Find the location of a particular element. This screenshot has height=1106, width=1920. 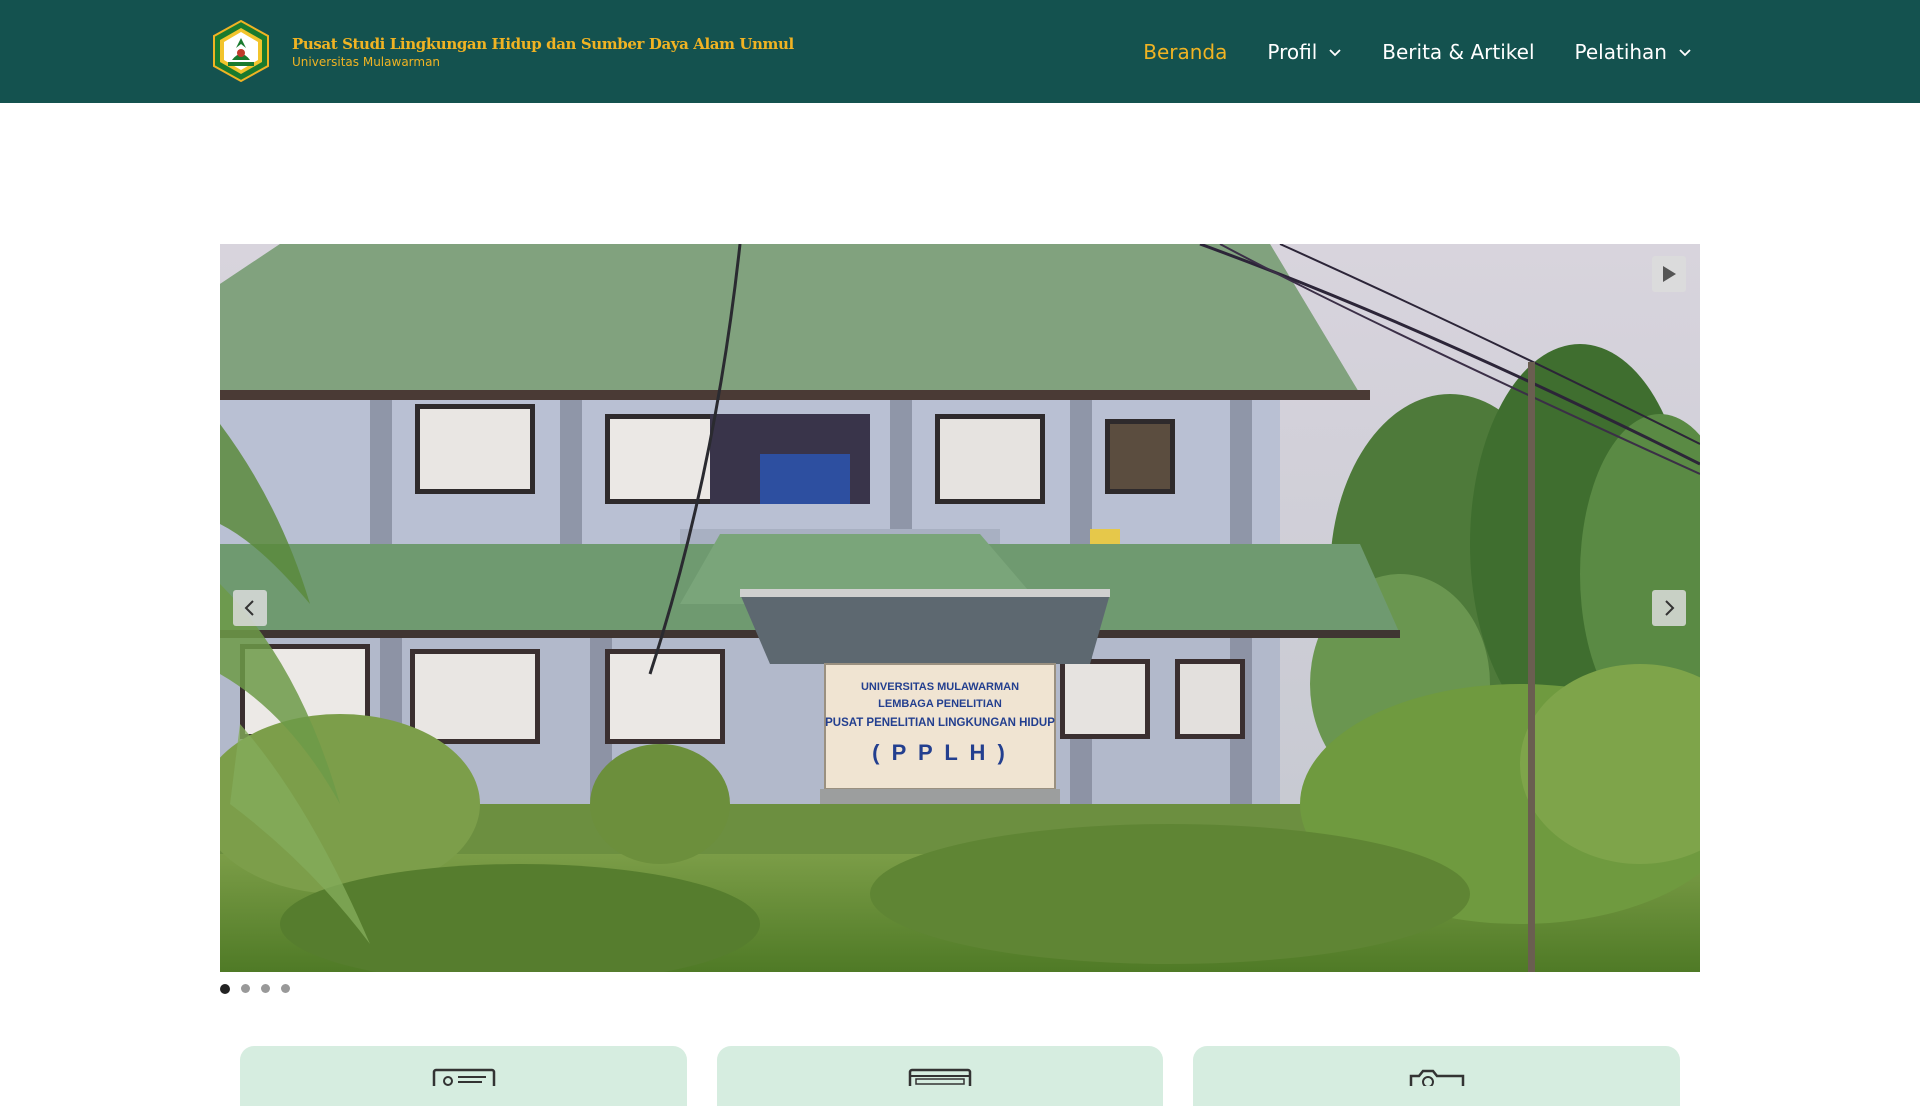

nav-item-pelatihan: Pelatihan is located at coordinates (1633, 52).